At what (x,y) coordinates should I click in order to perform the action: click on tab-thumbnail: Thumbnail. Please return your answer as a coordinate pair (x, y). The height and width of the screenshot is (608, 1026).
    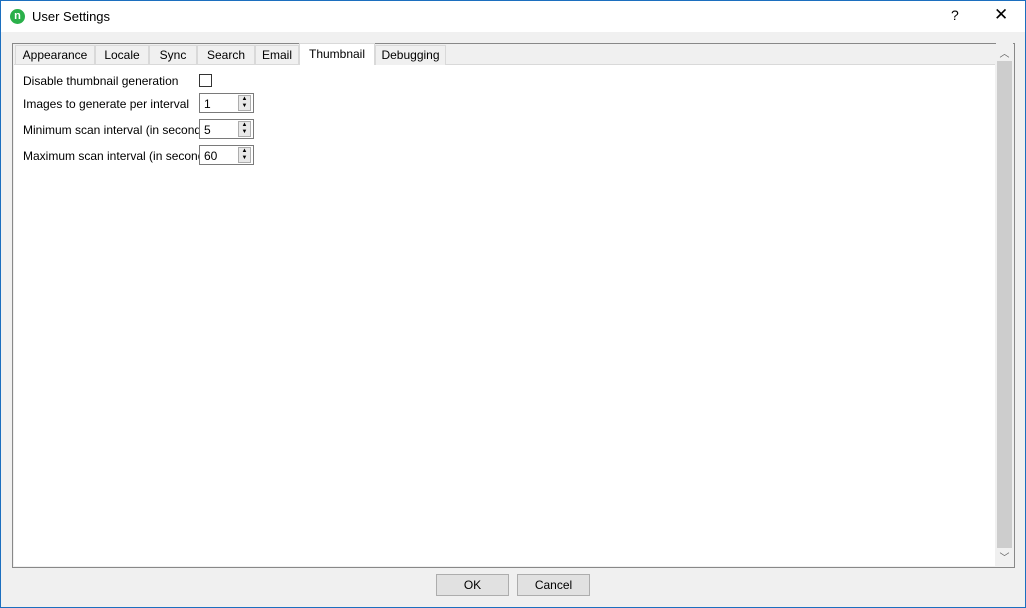
    Looking at the image, I should click on (337, 54).